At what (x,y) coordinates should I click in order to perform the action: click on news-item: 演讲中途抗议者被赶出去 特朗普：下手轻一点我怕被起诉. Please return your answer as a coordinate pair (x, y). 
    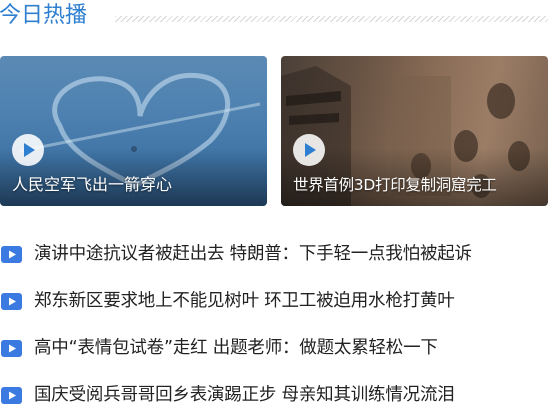
    Looking at the image, I should click on (274, 255).